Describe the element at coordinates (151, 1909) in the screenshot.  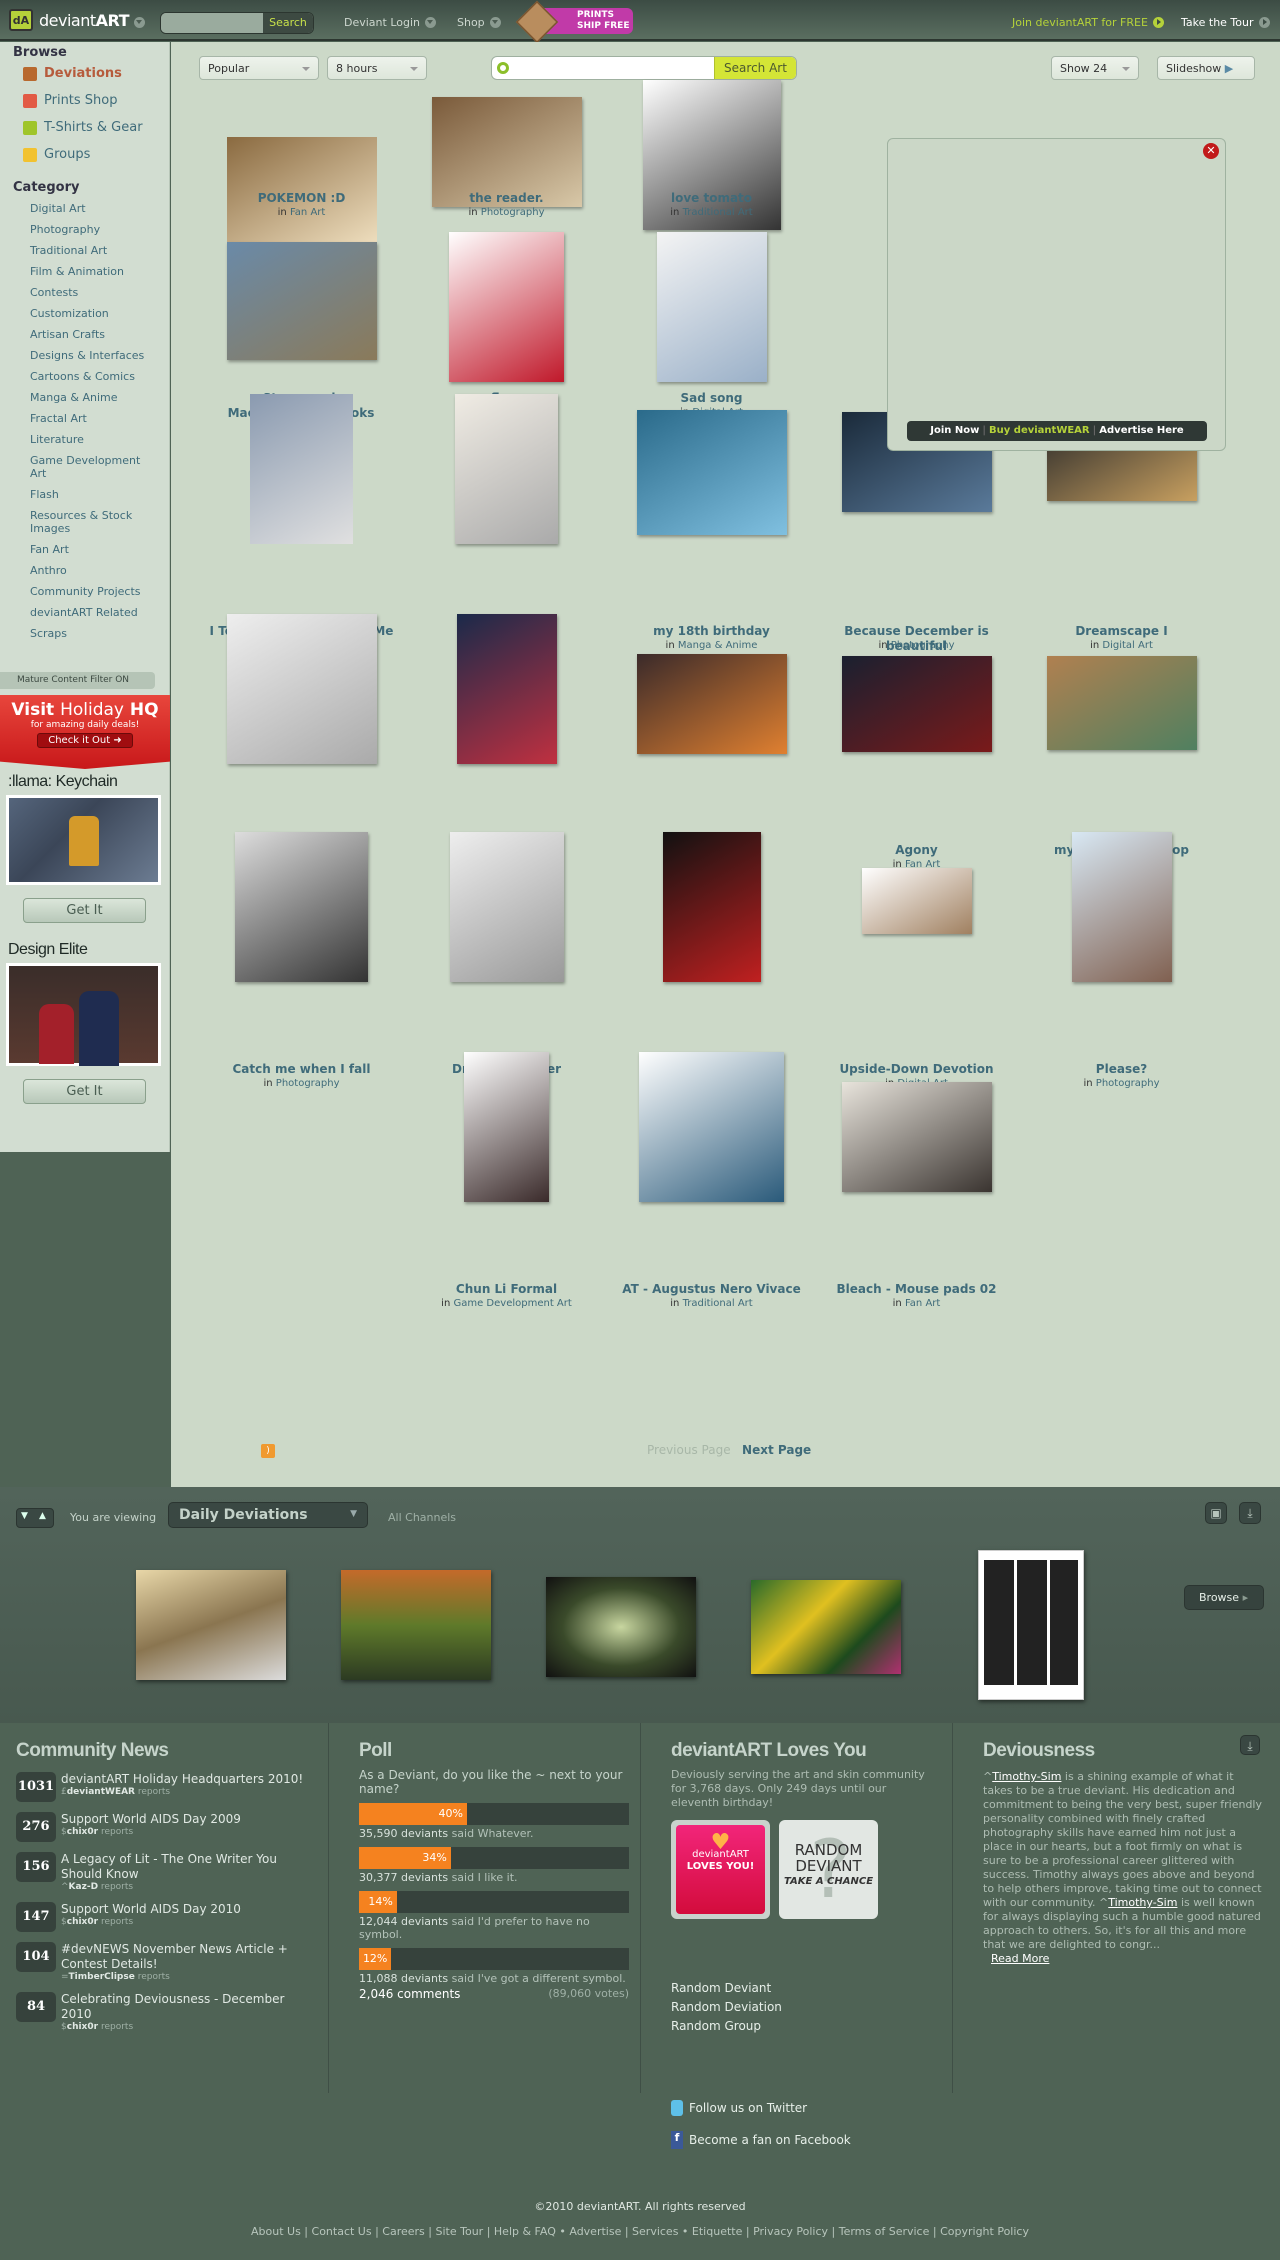
I see `news-title-link: Support World AIDS Day 2010` at that location.